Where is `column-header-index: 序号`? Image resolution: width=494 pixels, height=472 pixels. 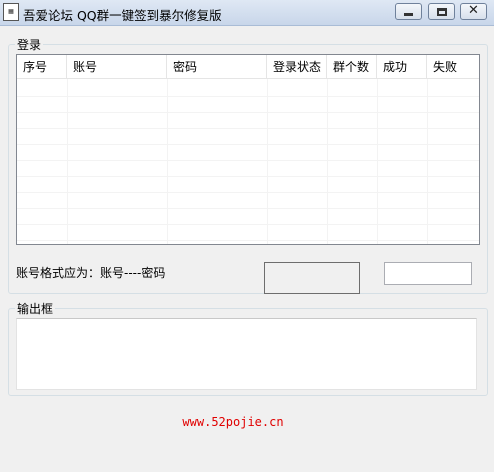
column-header-index: 序号 is located at coordinates (42, 67).